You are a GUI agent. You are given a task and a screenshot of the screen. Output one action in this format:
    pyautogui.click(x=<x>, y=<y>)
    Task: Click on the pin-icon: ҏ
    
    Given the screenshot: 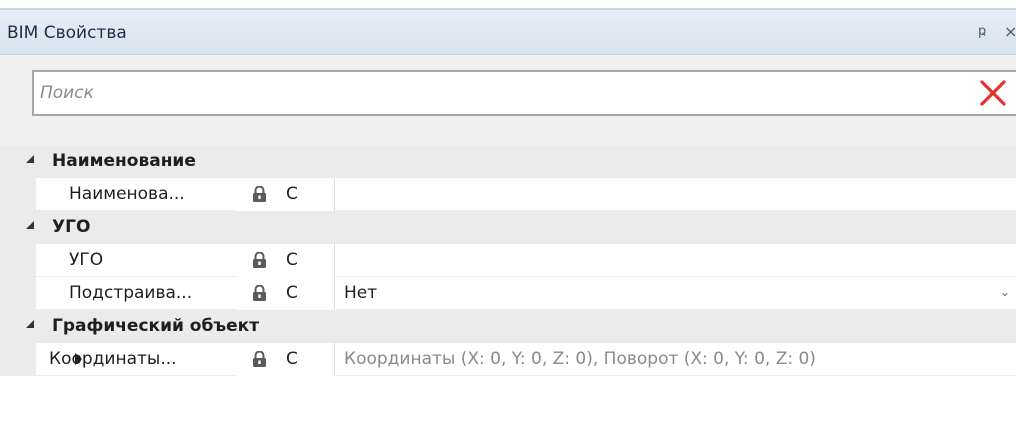 What is the action you would take?
    pyautogui.click(x=982, y=31)
    